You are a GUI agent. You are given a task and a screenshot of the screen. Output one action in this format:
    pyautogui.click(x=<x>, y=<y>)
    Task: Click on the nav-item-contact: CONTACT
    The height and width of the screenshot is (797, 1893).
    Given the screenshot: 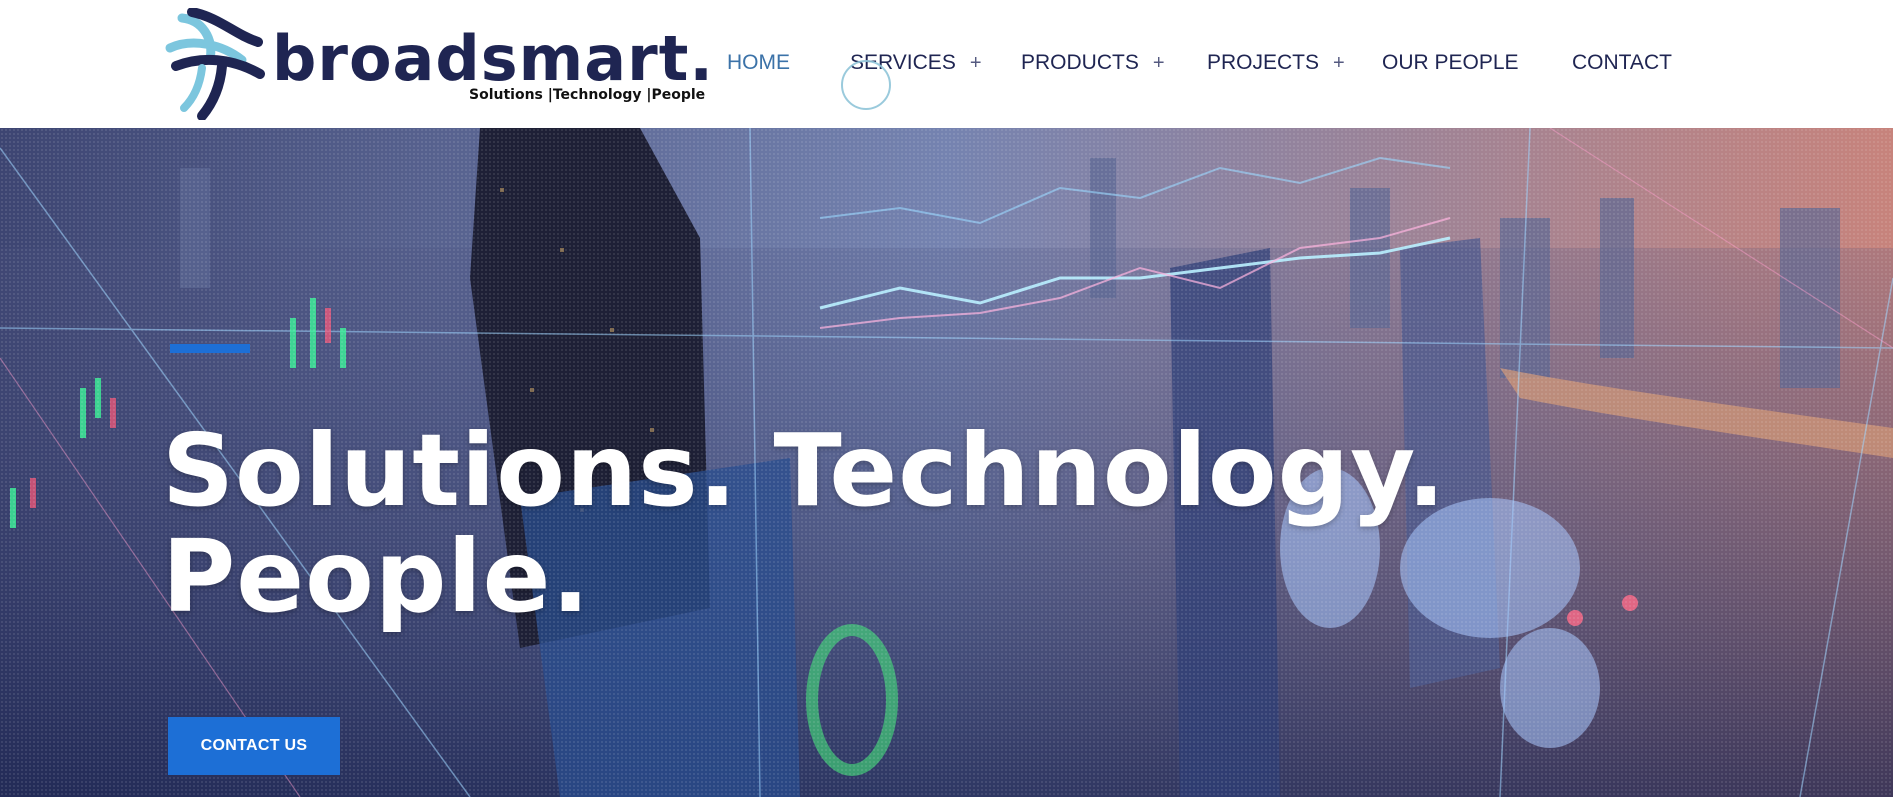 What is the action you would take?
    pyautogui.click(x=1622, y=63)
    